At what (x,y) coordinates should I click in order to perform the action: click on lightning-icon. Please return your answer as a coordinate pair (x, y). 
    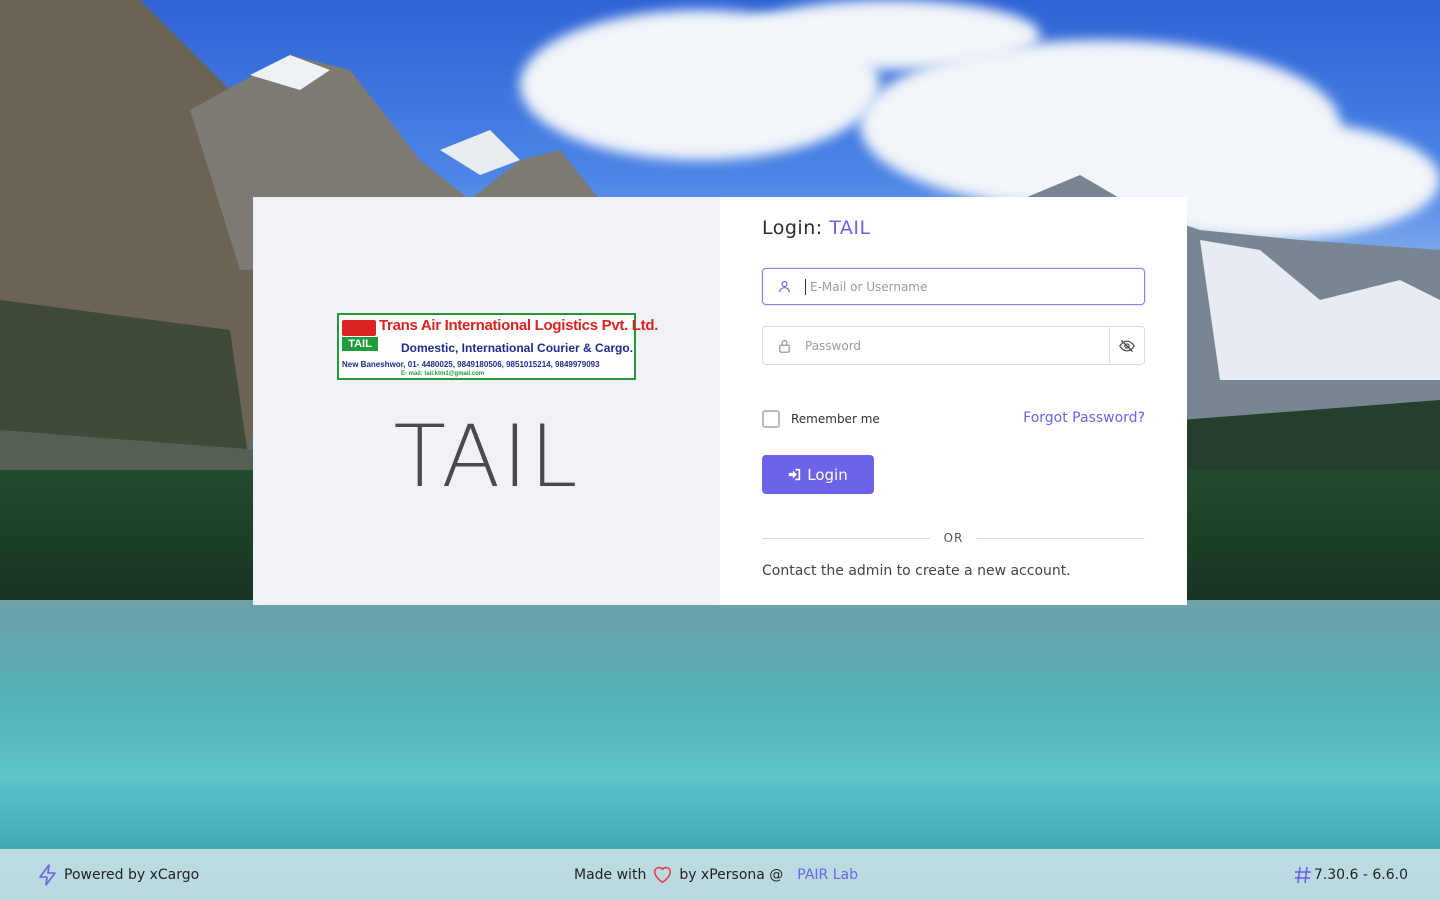
    Looking at the image, I should click on (47, 874).